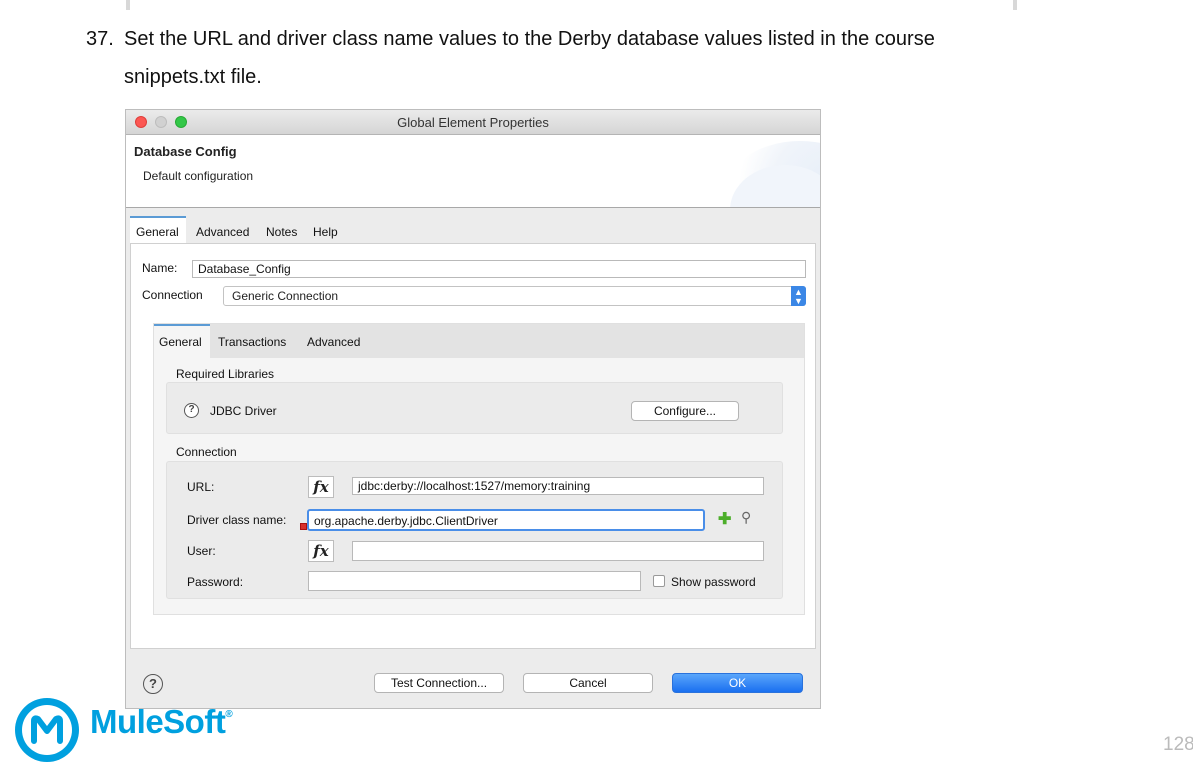 The height and width of the screenshot is (768, 1193). Describe the element at coordinates (225, 374) in the screenshot. I see `required-libraries-label: Required Libraries` at that location.